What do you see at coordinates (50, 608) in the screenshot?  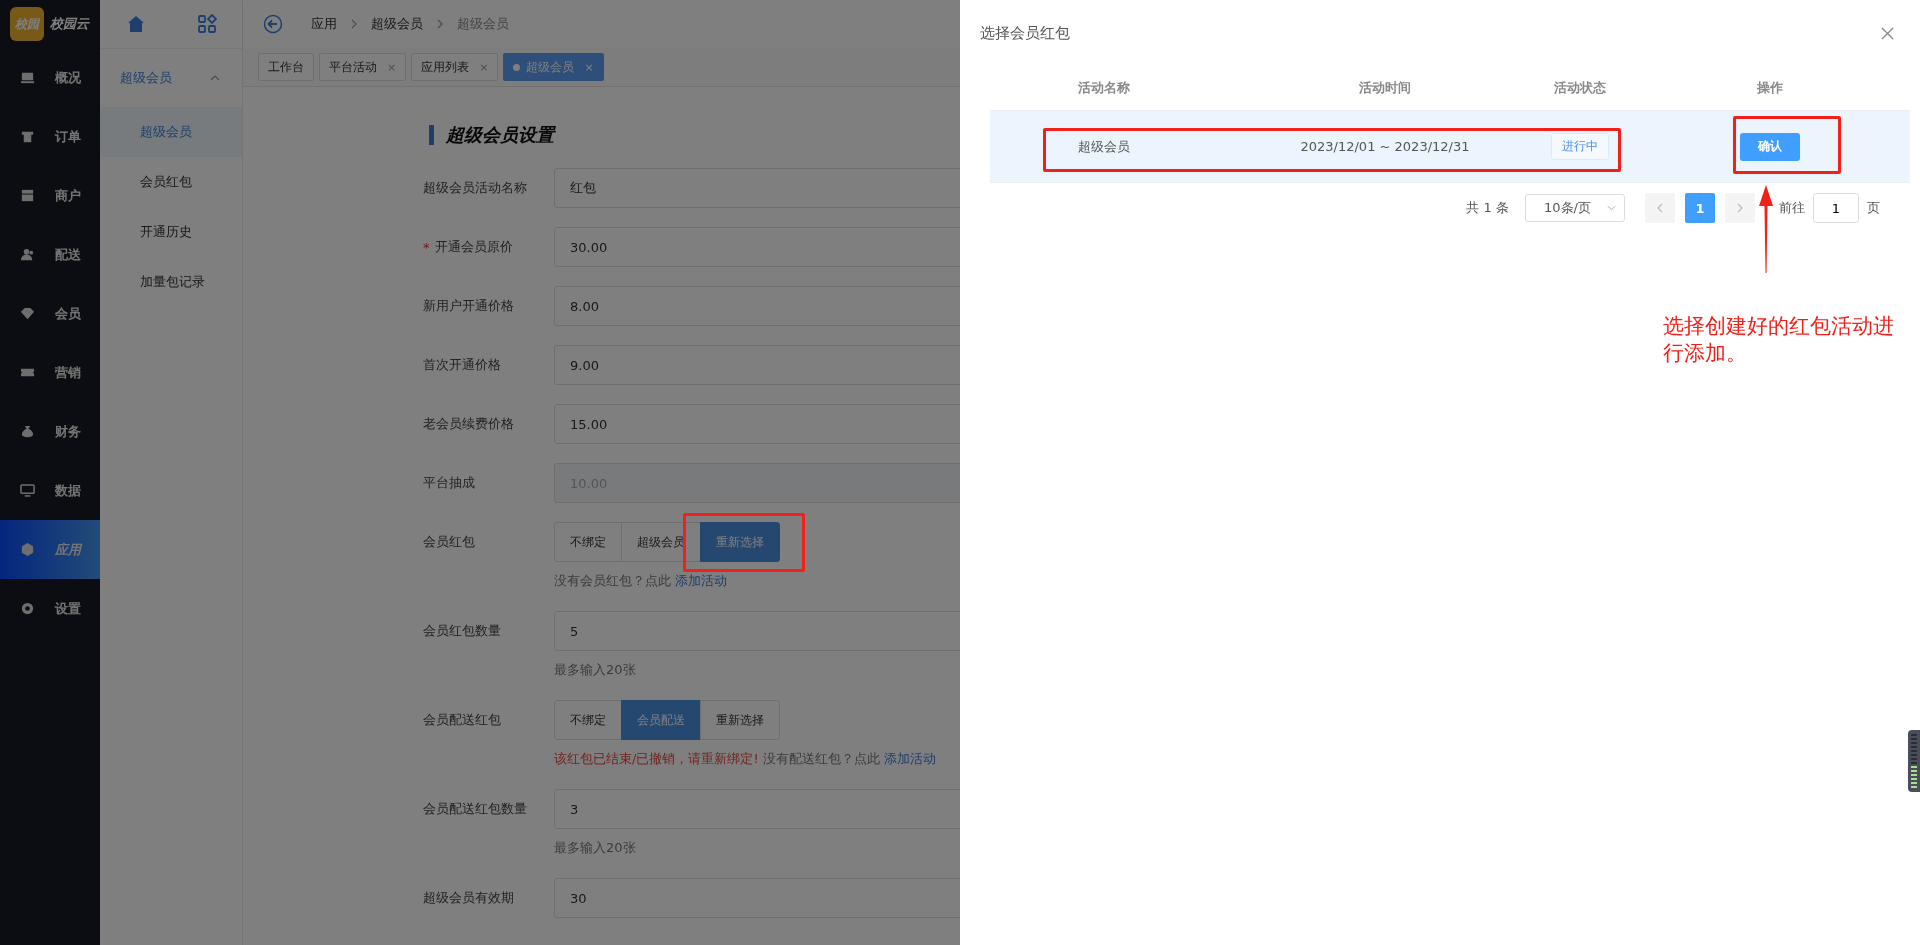 I see `sidebar-item: 设置` at bounding box center [50, 608].